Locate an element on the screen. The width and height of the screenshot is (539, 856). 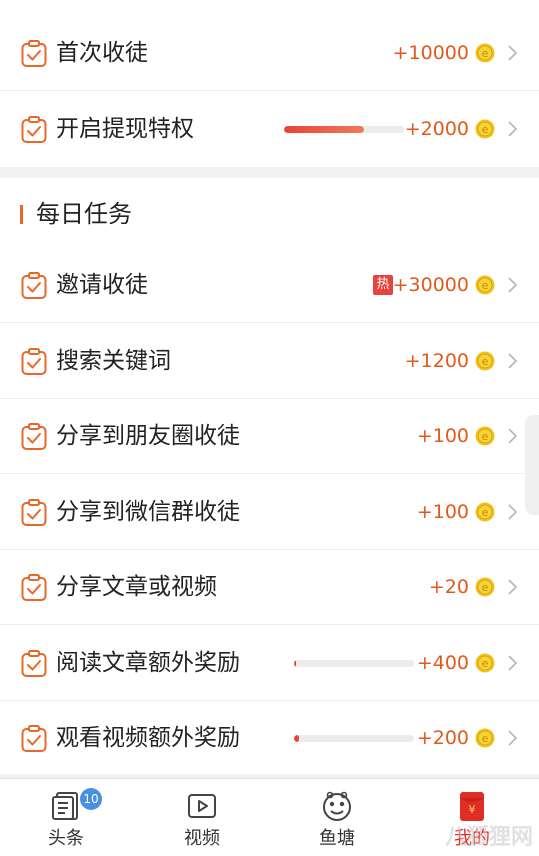
task-label: 阅读文章额外奖励 is located at coordinates (148, 663).